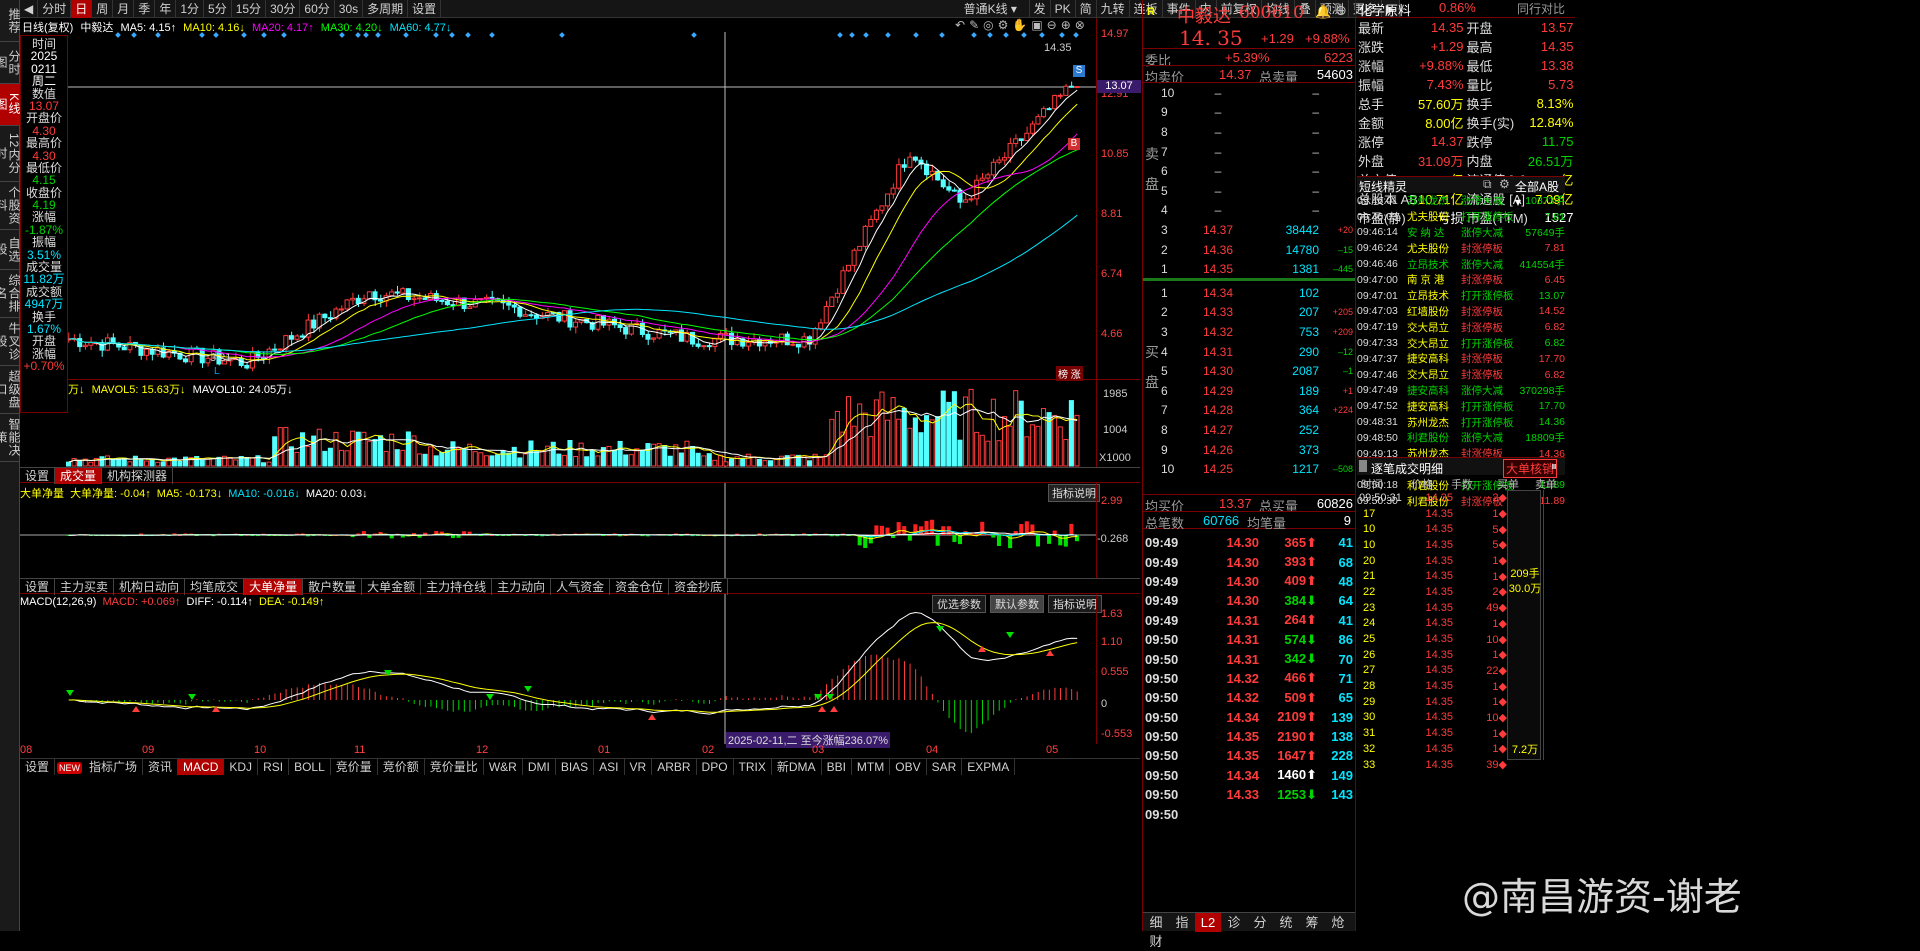 The height and width of the screenshot is (951, 1920). What do you see at coordinates (1258, 293) in the screenshot?
I see `book-row: 1 14.34 102` at bounding box center [1258, 293].